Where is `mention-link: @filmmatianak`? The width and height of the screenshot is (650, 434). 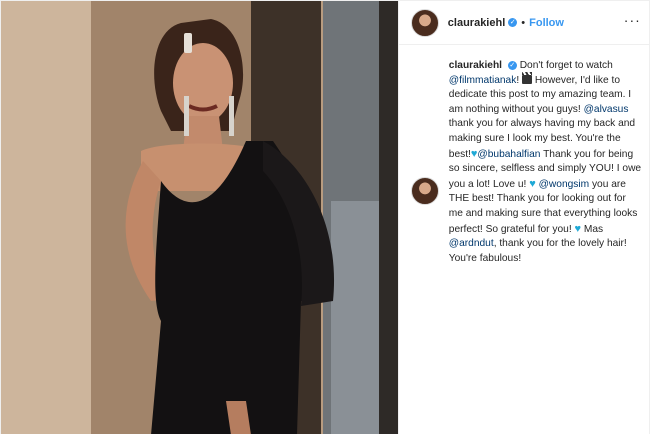 mention-link: @filmmatianak is located at coordinates (483, 80).